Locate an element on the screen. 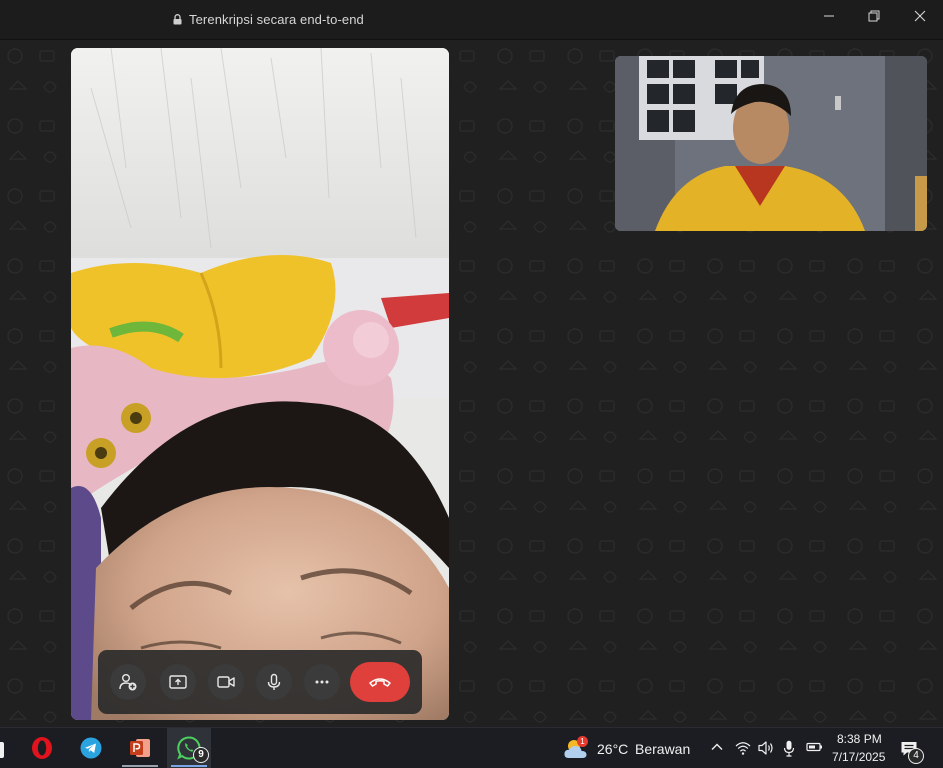 The width and height of the screenshot is (943, 768). notification-count-badge: 4 is located at coordinates (916, 756).